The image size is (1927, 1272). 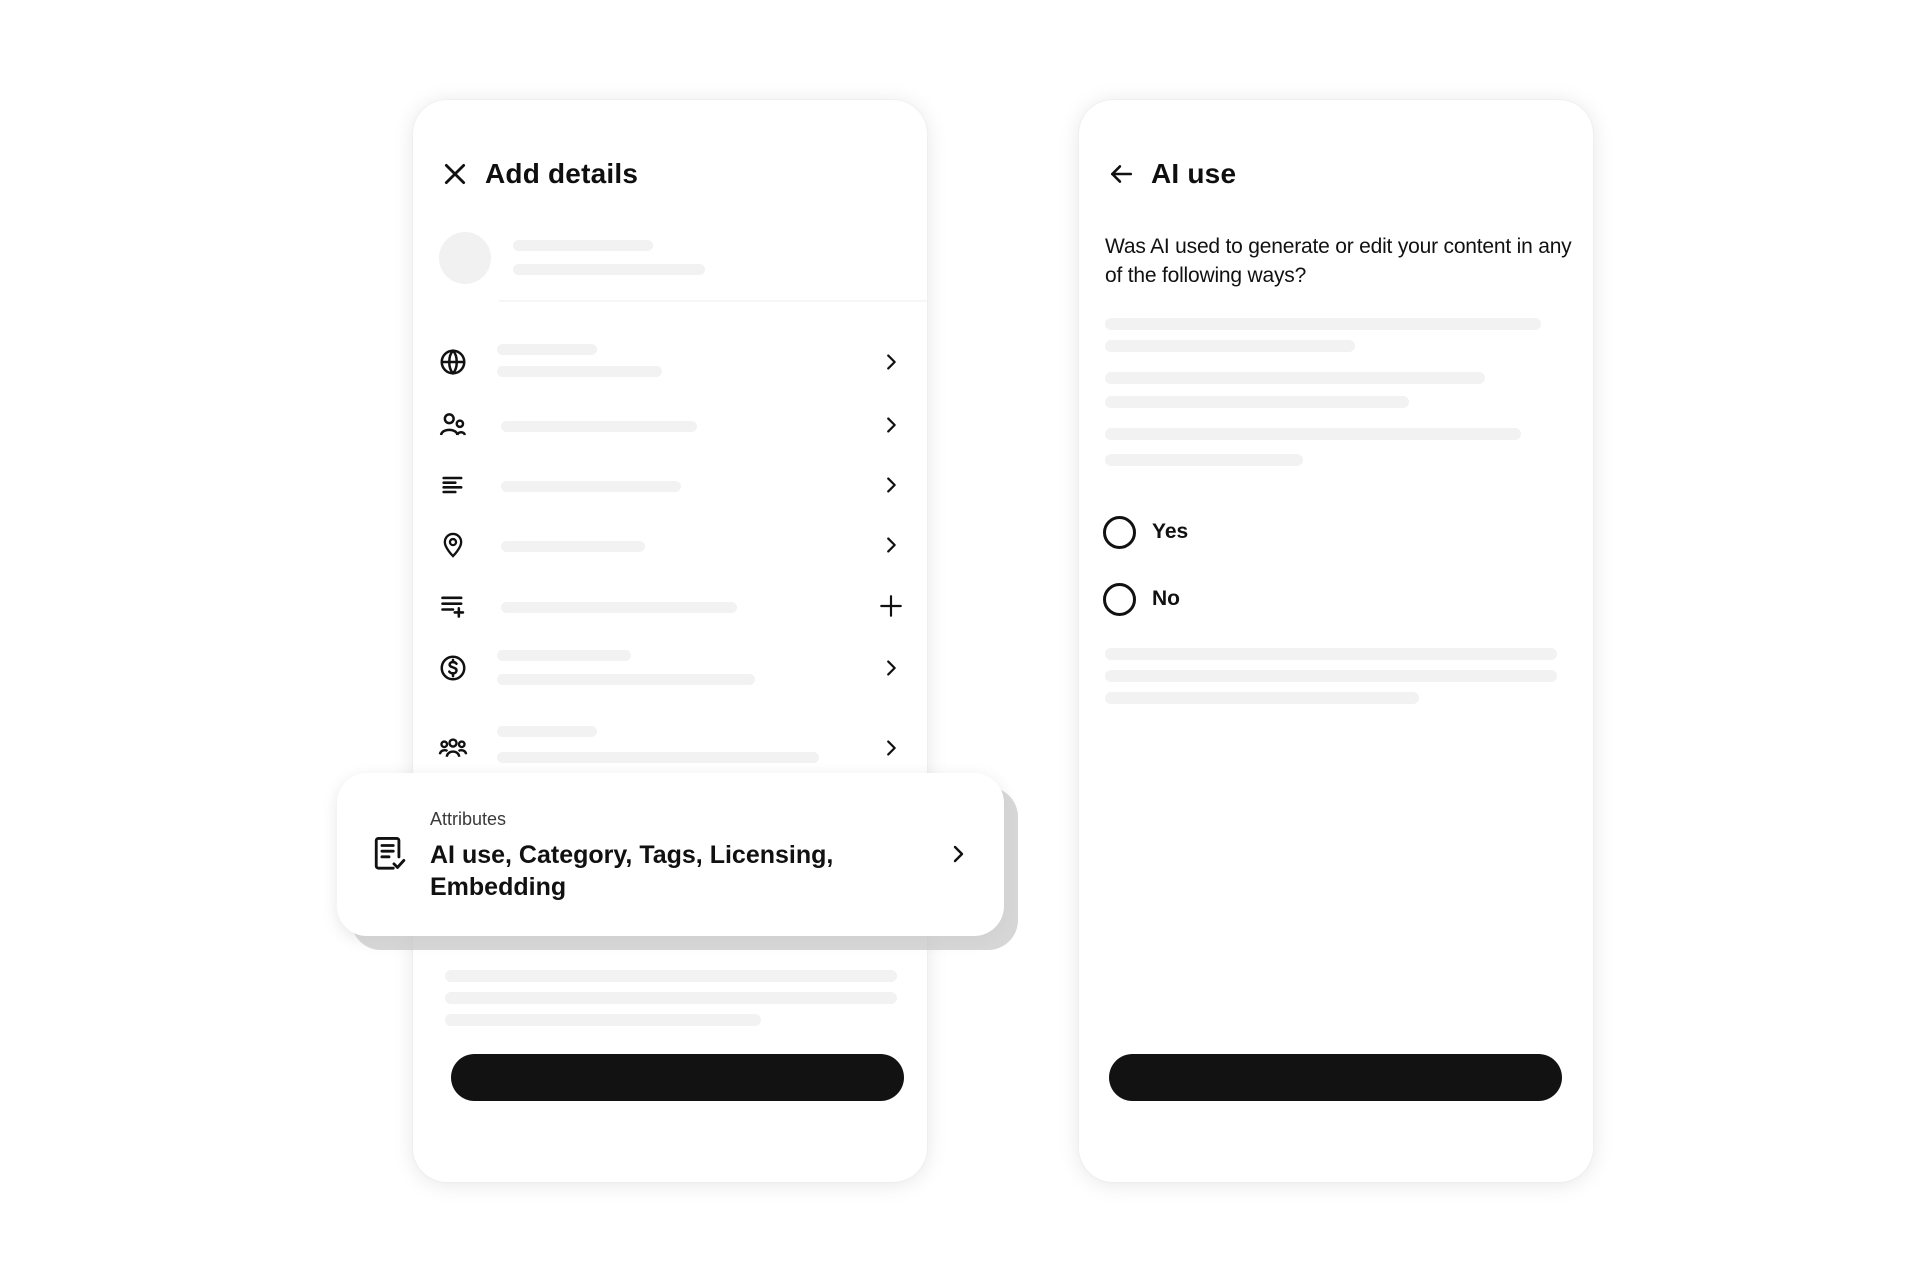 What do you see at coordinates (389, 854) in the screenshot?
I see `document-check-icon` at bounding box center [389, 854].